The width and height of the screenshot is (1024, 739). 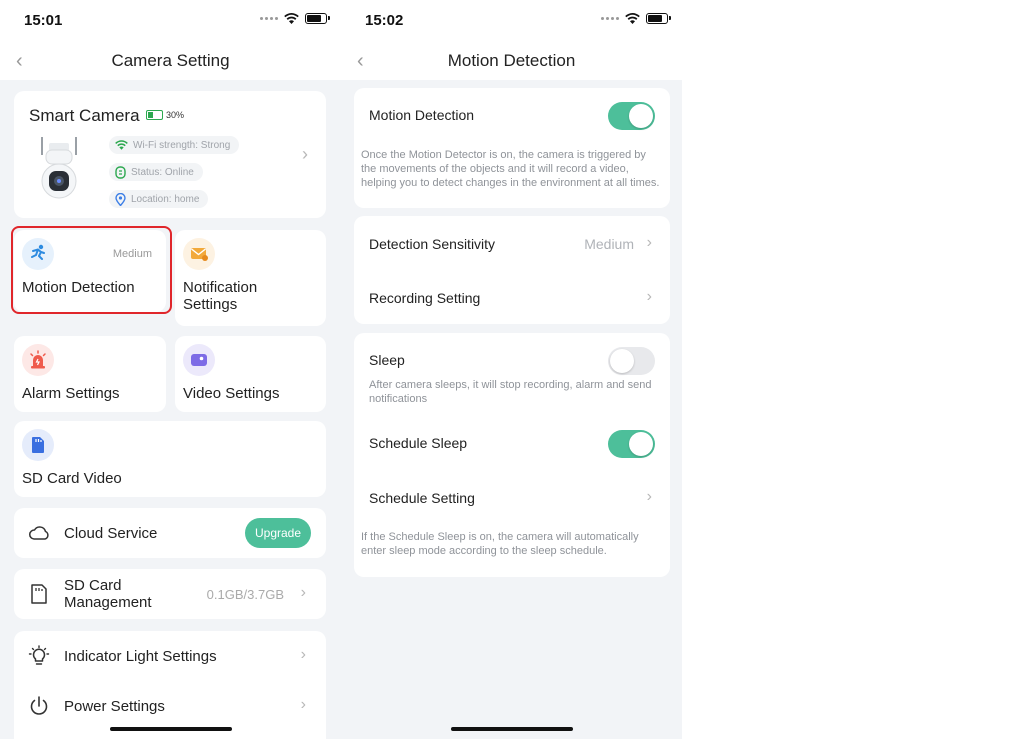 I want to click on sd-card-management-row: SD Card Management 0.1GB/3.7GB ›, so click(x=170, y=594).